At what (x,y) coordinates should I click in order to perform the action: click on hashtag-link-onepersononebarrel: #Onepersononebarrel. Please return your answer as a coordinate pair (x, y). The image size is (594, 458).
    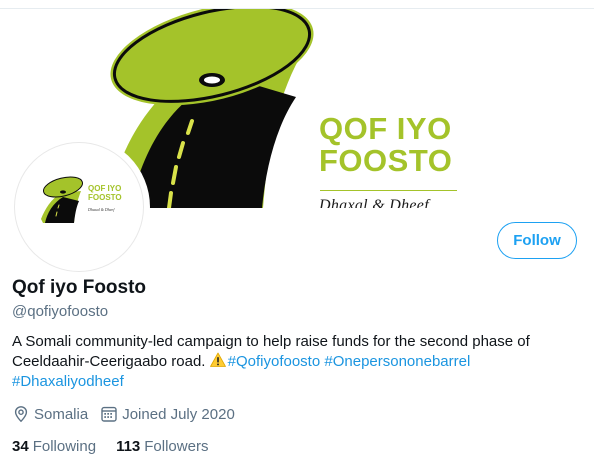
    Looking at the image, I should click on (397, 361).